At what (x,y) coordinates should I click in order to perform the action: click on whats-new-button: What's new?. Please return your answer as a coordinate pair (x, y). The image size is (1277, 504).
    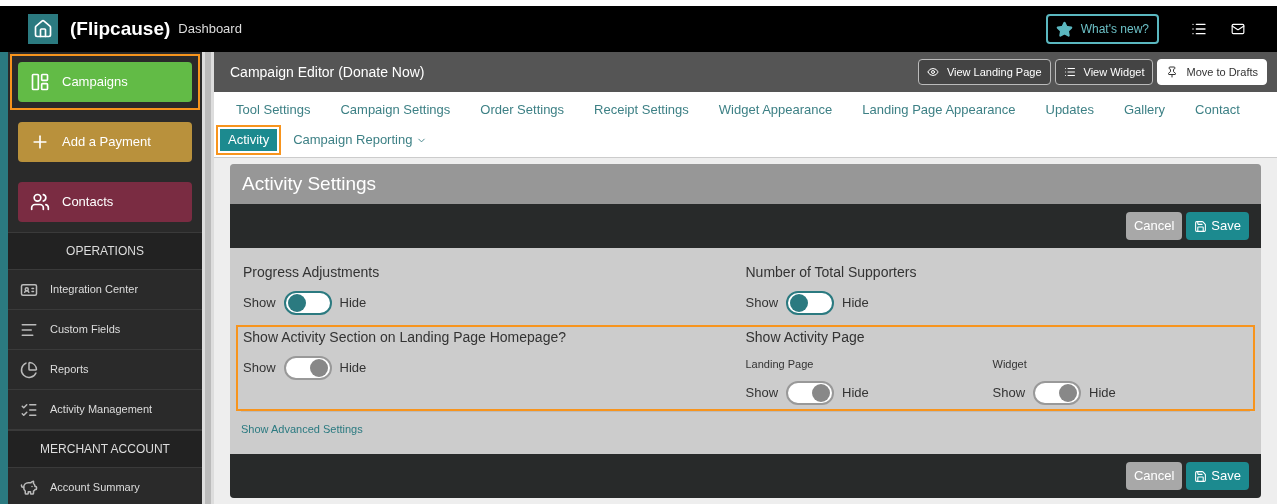
    Looking at the image, I should click on (1102, 29).